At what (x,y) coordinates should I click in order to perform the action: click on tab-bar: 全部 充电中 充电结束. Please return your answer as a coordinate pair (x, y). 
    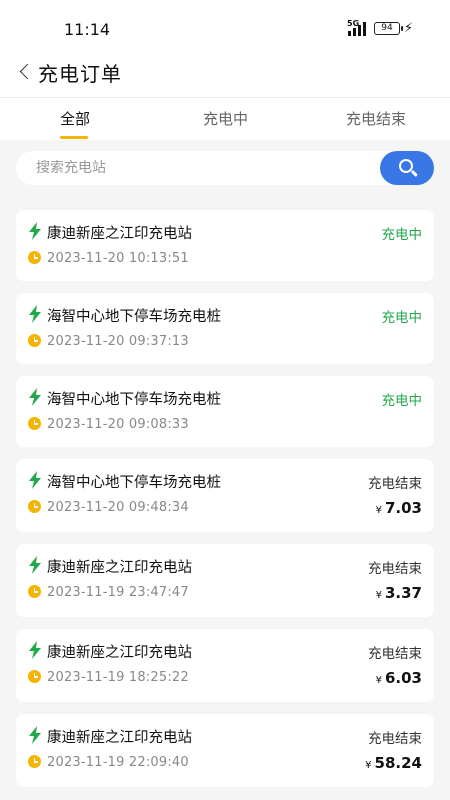
    Looking at the image, I should click on (225, 119).